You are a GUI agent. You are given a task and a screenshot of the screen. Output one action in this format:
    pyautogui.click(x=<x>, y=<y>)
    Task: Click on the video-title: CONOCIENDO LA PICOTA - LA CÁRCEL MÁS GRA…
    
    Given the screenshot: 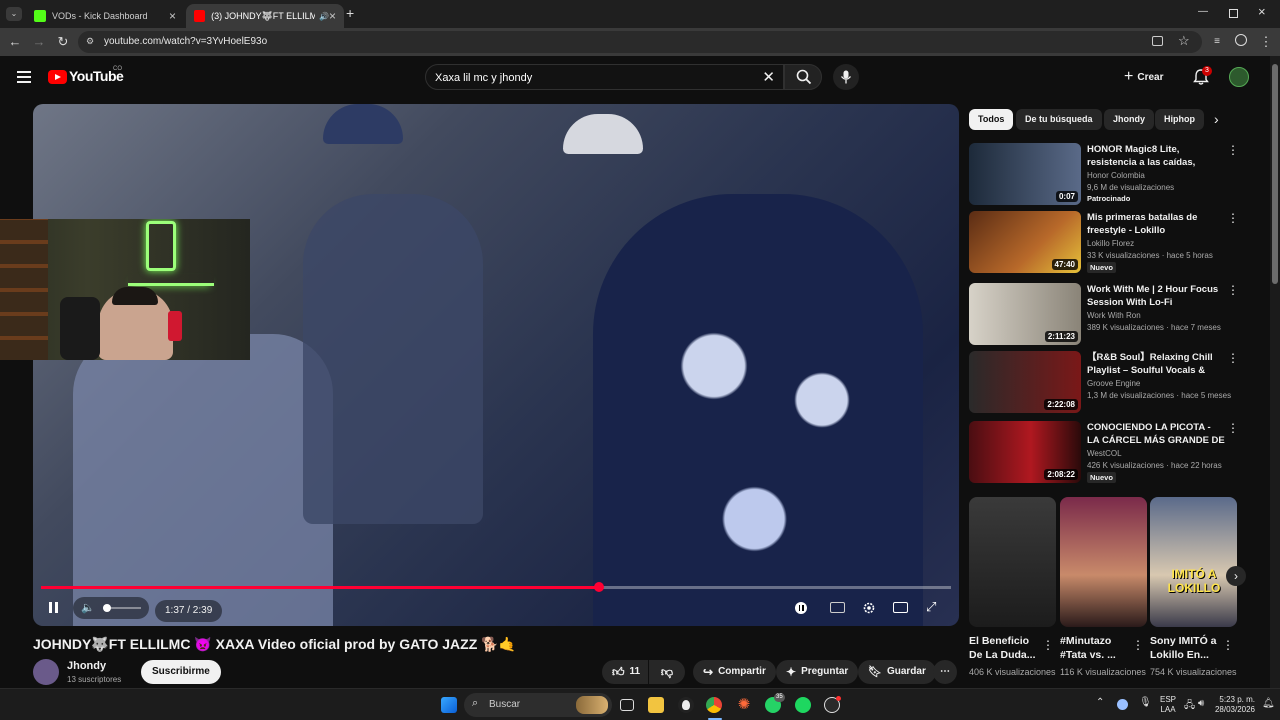 What is the action you would take?
    pyautogui.click(x=1156, y=434)
    